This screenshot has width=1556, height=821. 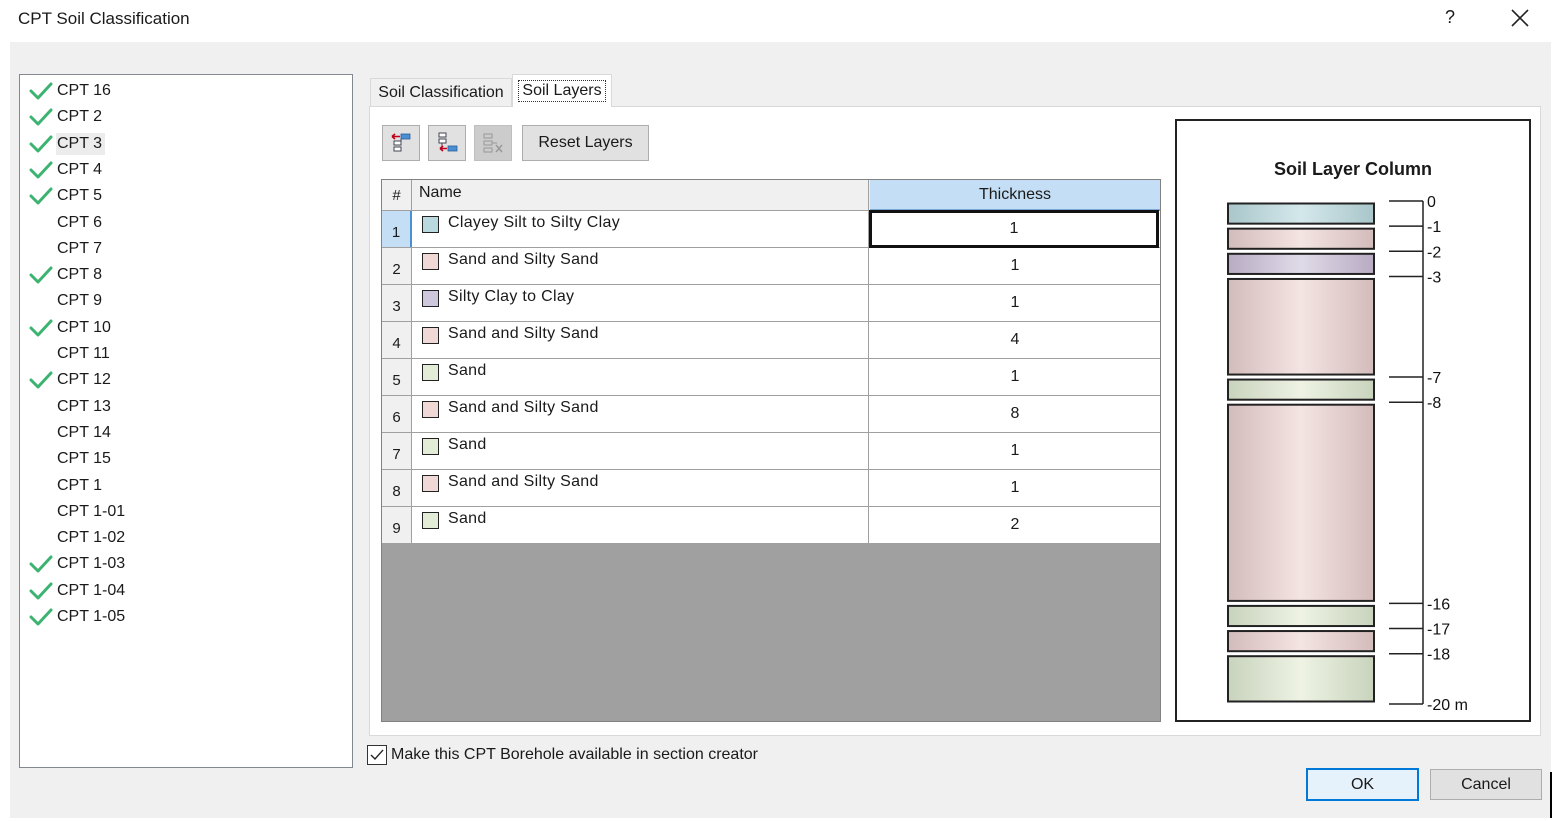 I want to click on column-header-thickness: Thickness, so click(x=1015, y=195).